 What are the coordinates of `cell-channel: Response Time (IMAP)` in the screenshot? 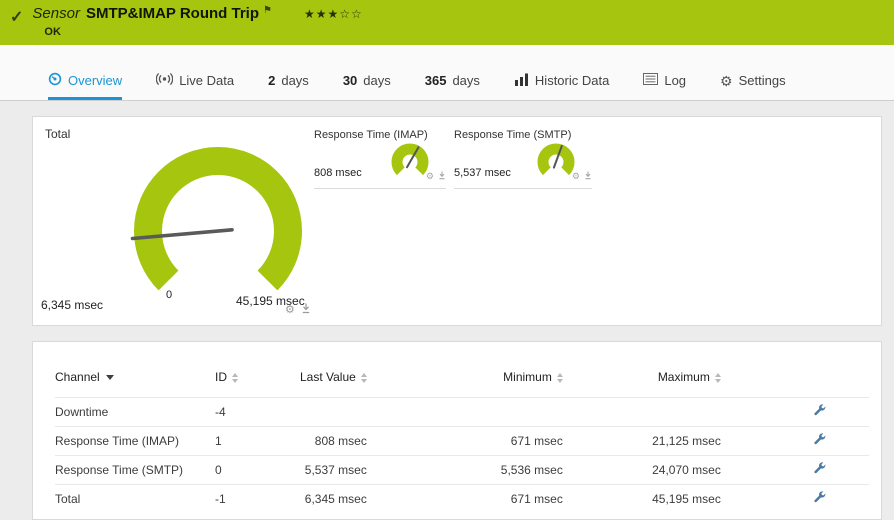 It's located at (135, 441).